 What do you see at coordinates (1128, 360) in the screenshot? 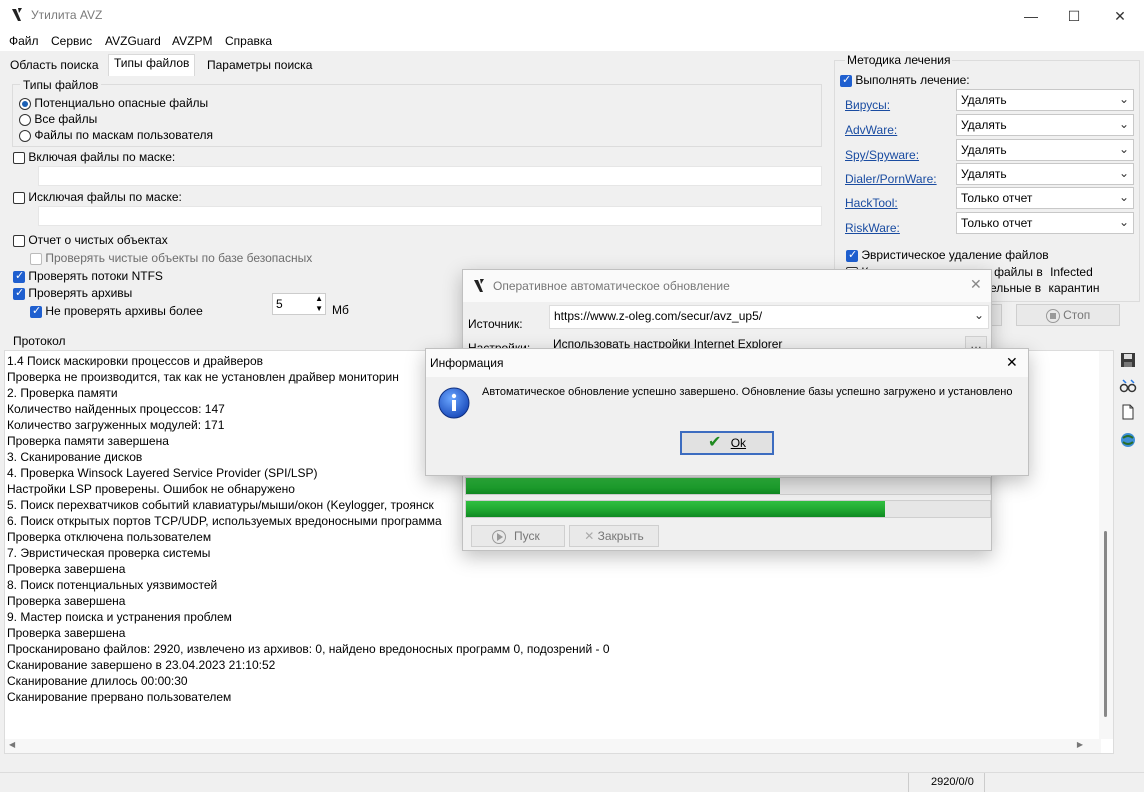
I see `save-icon` at bounding box center [1128, 360].